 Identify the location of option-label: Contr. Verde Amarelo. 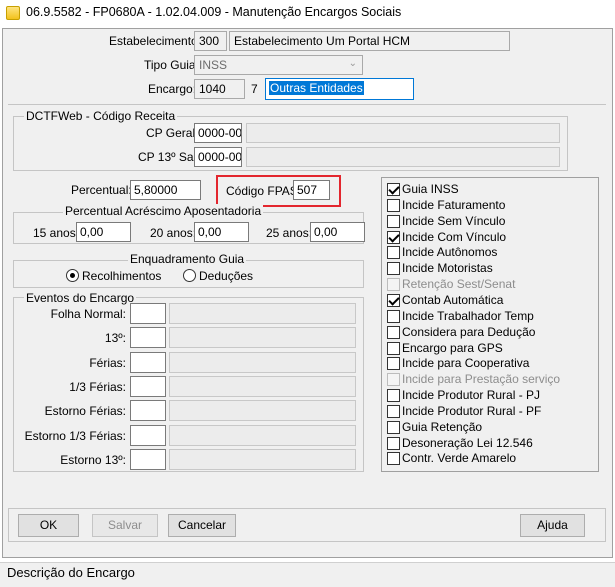
(459, 458).